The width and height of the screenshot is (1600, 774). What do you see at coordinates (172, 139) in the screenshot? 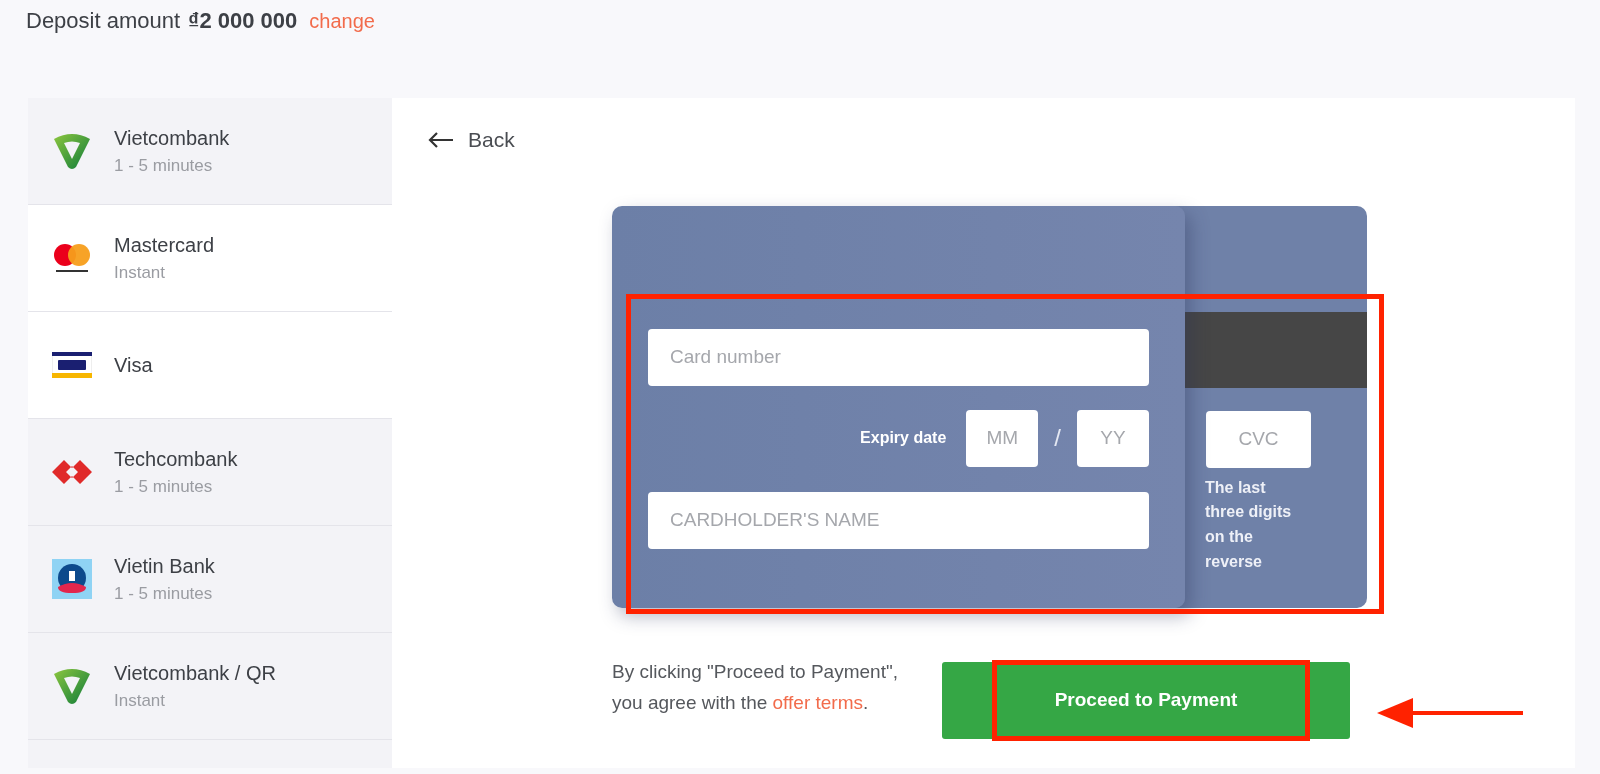
I see `method-name: Vietcombank` at bounding box center [172, 139].